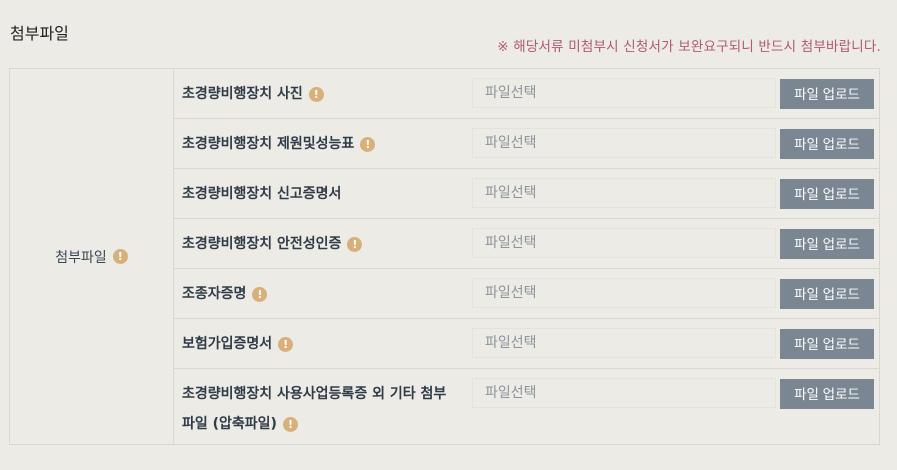 This screenshot has width=897, height=470. I want to click on attachment-row: 초경량비행장치 제원및성능표! 파일선택 파일 업로드, so click(526, 144).